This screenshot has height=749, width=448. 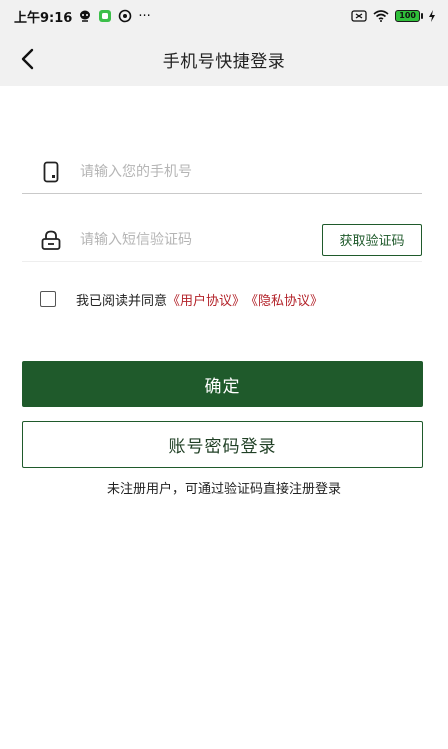 What do you see at coordinates (284, 299) in the screenshot?
I see `privacy-policy-link: 《隐私协议》` at bounding box center [284, 299].